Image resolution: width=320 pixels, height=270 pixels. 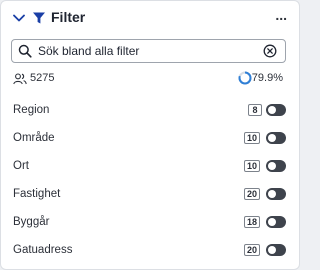 I want to click on filter-toggle-fastighet, so click(x=276, y=194).